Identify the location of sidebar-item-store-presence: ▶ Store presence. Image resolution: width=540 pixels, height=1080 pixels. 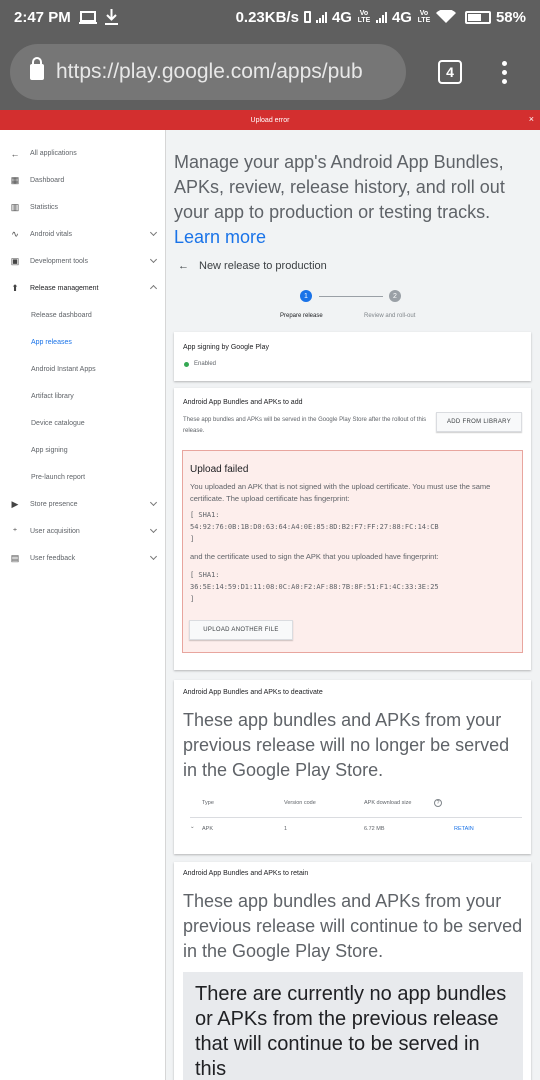
(83, 504).